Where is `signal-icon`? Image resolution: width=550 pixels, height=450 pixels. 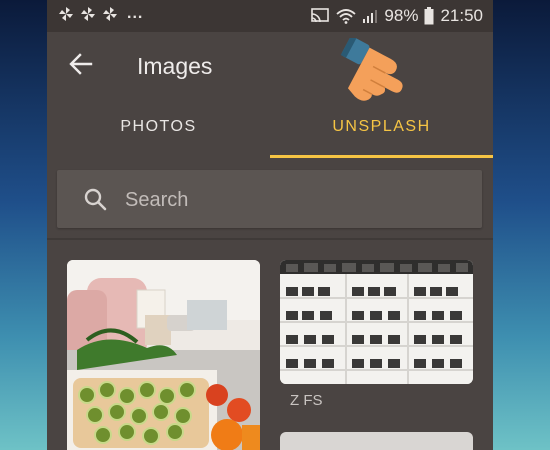 signal-icon is located at coordinates (370, 16).